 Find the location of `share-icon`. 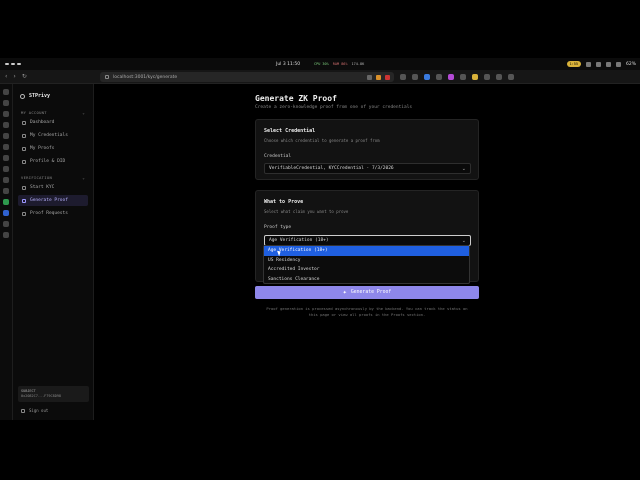

share-icon is located at coordinates (369, 77).